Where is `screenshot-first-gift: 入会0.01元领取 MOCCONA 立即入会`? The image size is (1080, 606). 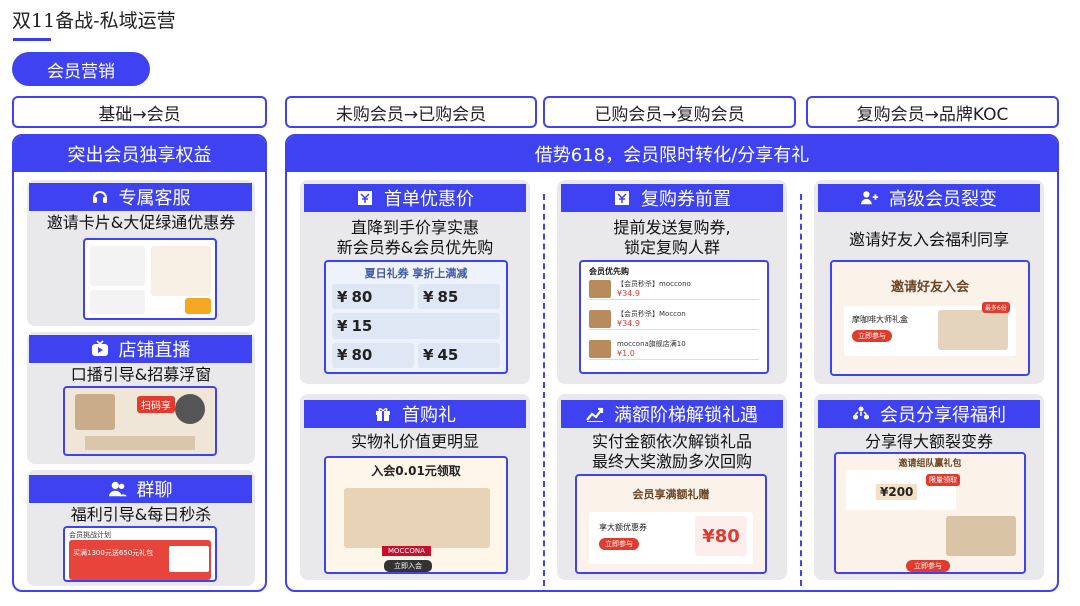
screenshot-first-gift: 入会0.01元领取 MOCCONA 立即入会 is located at coordinates (416, 515).